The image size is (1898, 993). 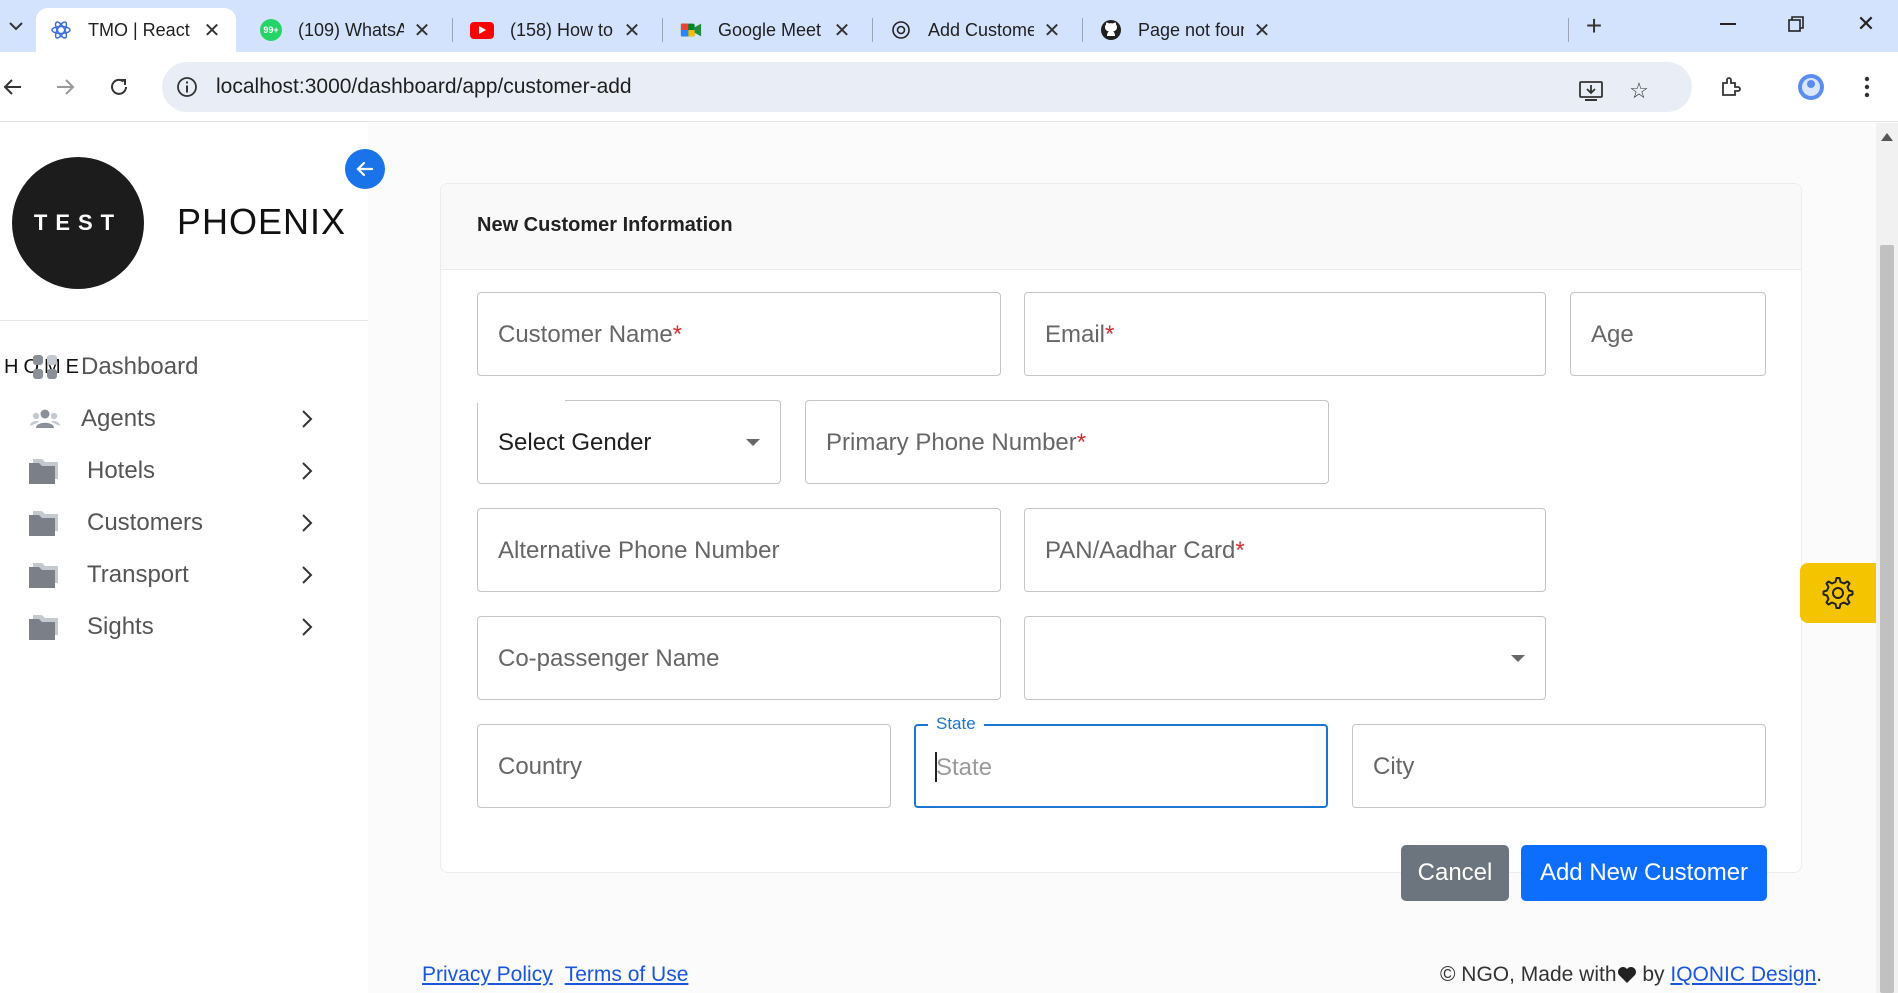 I want to click on email-field: Email*, so click(x=1285, y=334).